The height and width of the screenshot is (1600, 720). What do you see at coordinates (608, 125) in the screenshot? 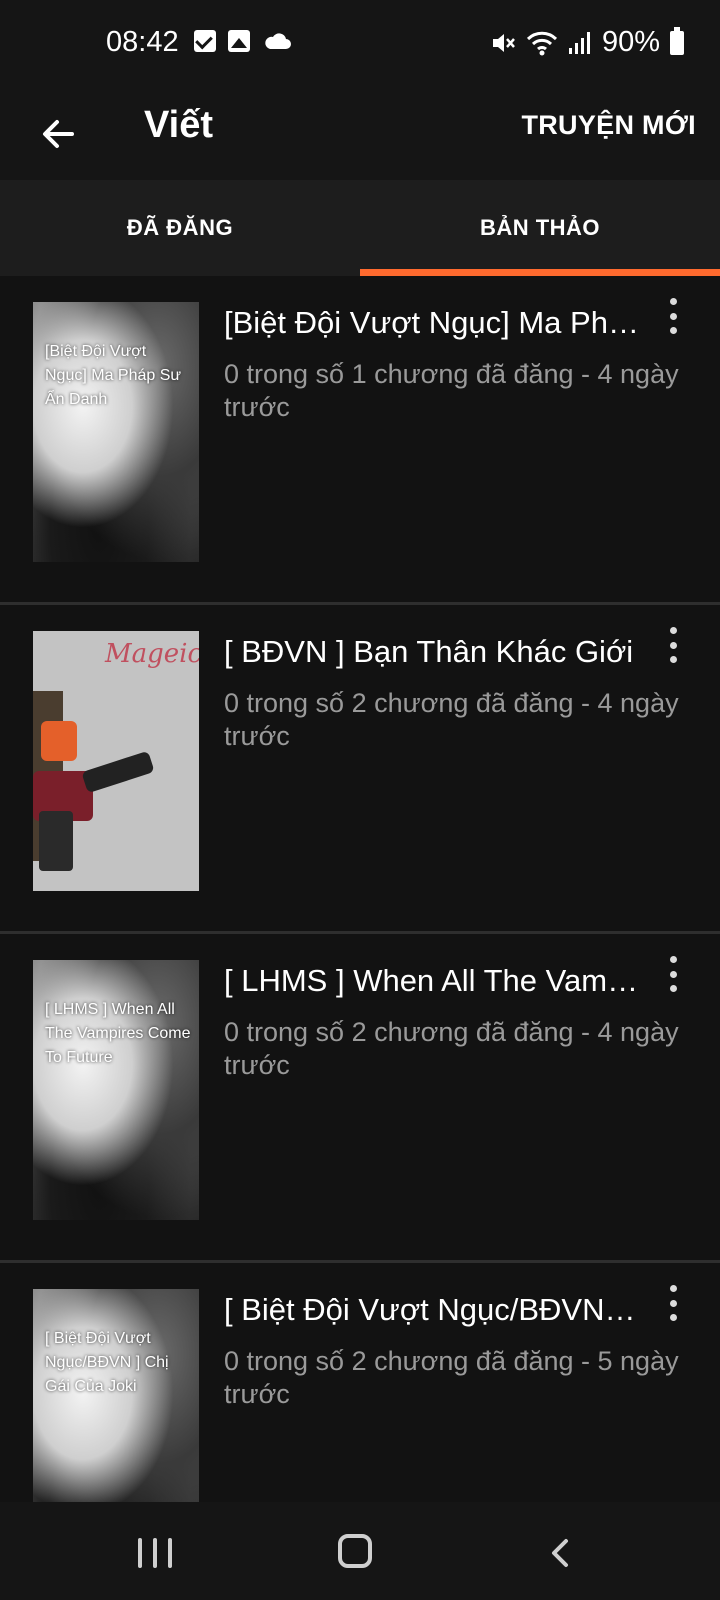
I see `new-story-button: TRUYỆN MỚI` at bounding box center [608, 125].